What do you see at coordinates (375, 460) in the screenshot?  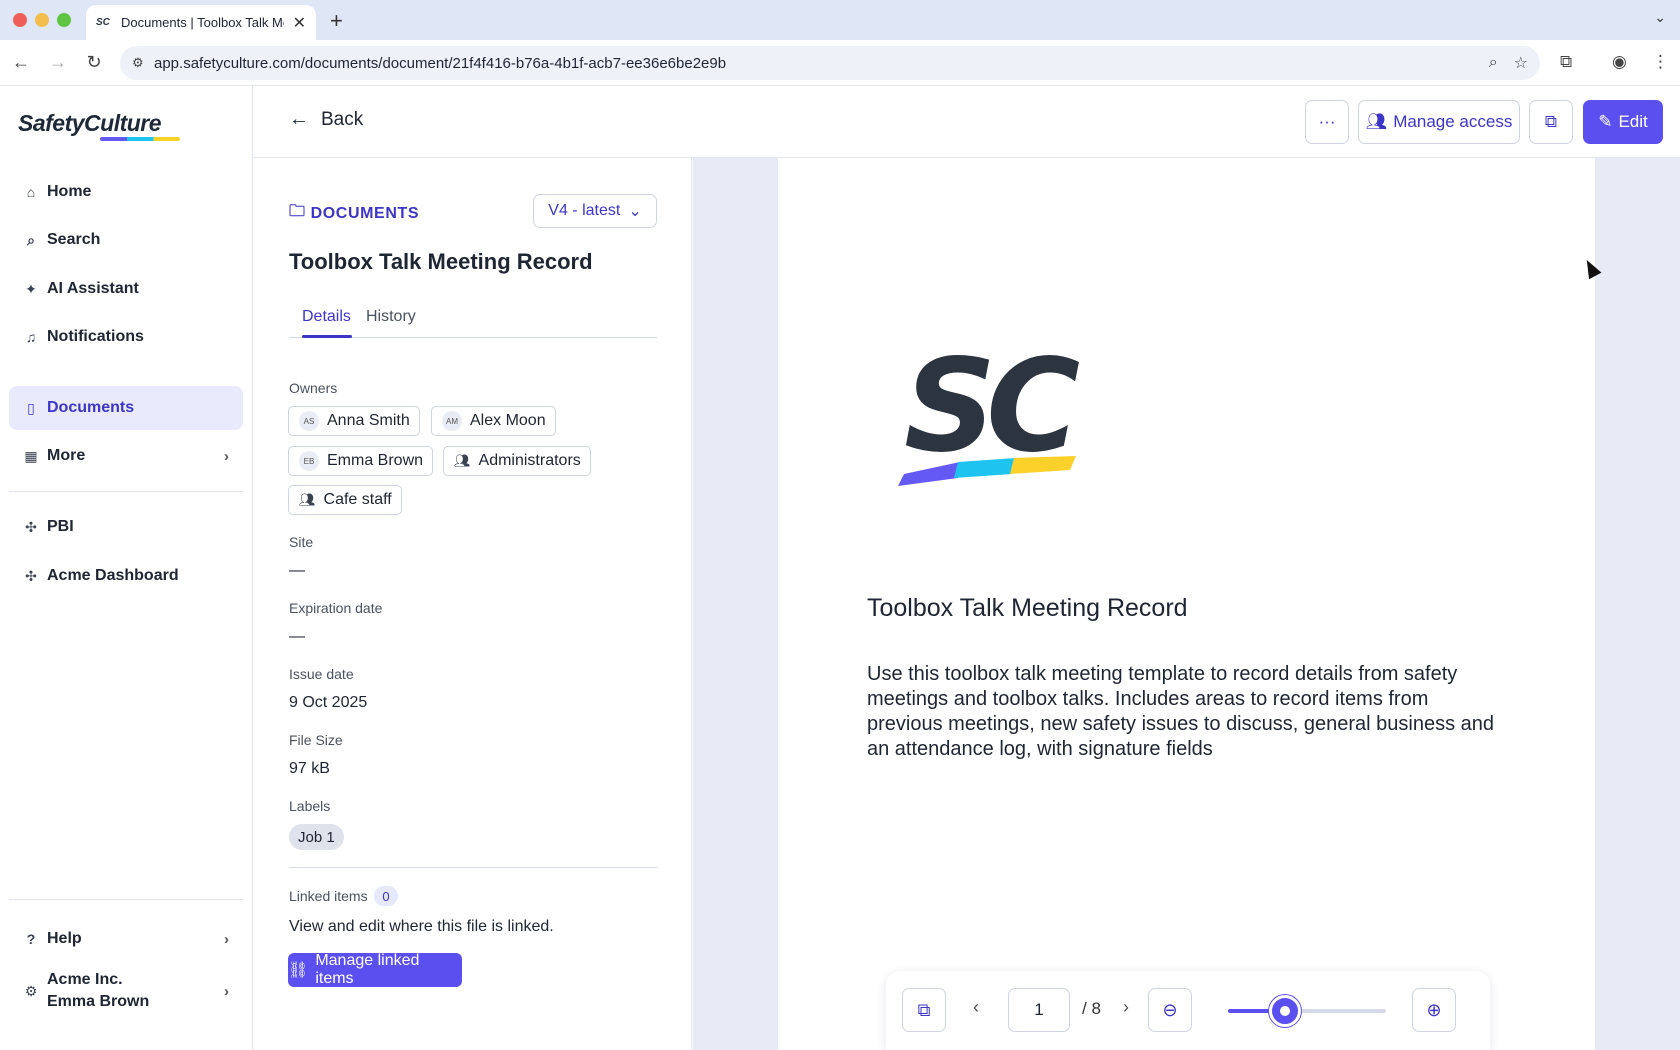 I see `owner-name: Emma Brown` at bounding box center [375, 460].